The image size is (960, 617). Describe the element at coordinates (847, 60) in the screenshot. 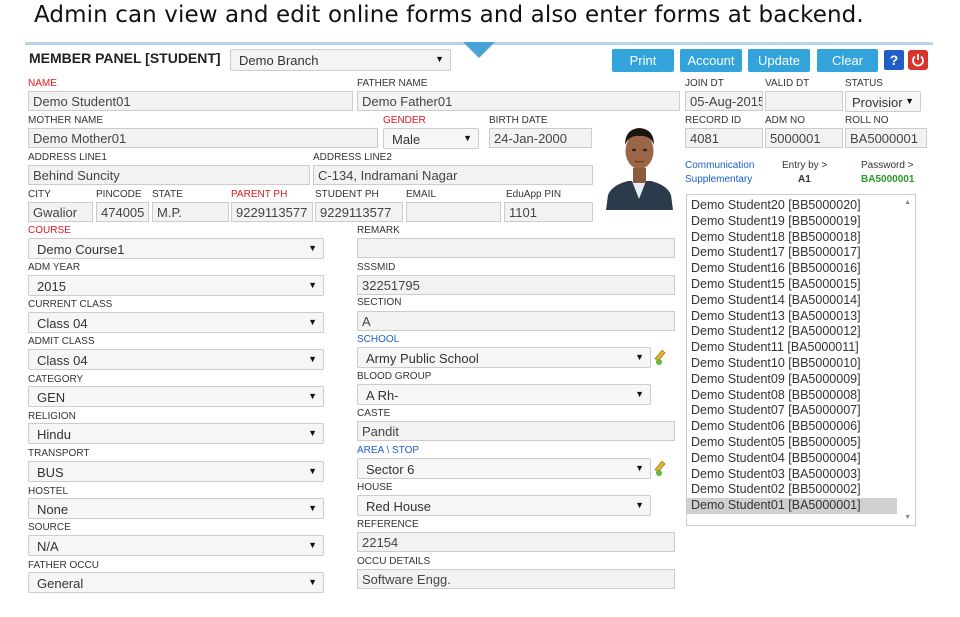

I see `clear-button: Clear` at that location.